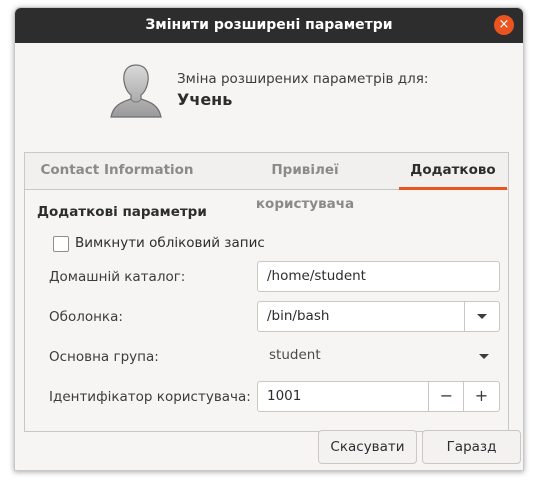  I want to click on user-avatar-icon, so click(136, 91).